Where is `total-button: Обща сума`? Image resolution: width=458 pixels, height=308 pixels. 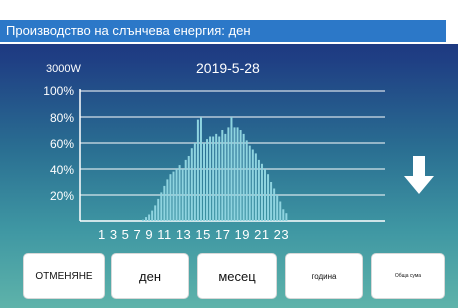 total-button: Обща сума is located at coordinates (408, 276).